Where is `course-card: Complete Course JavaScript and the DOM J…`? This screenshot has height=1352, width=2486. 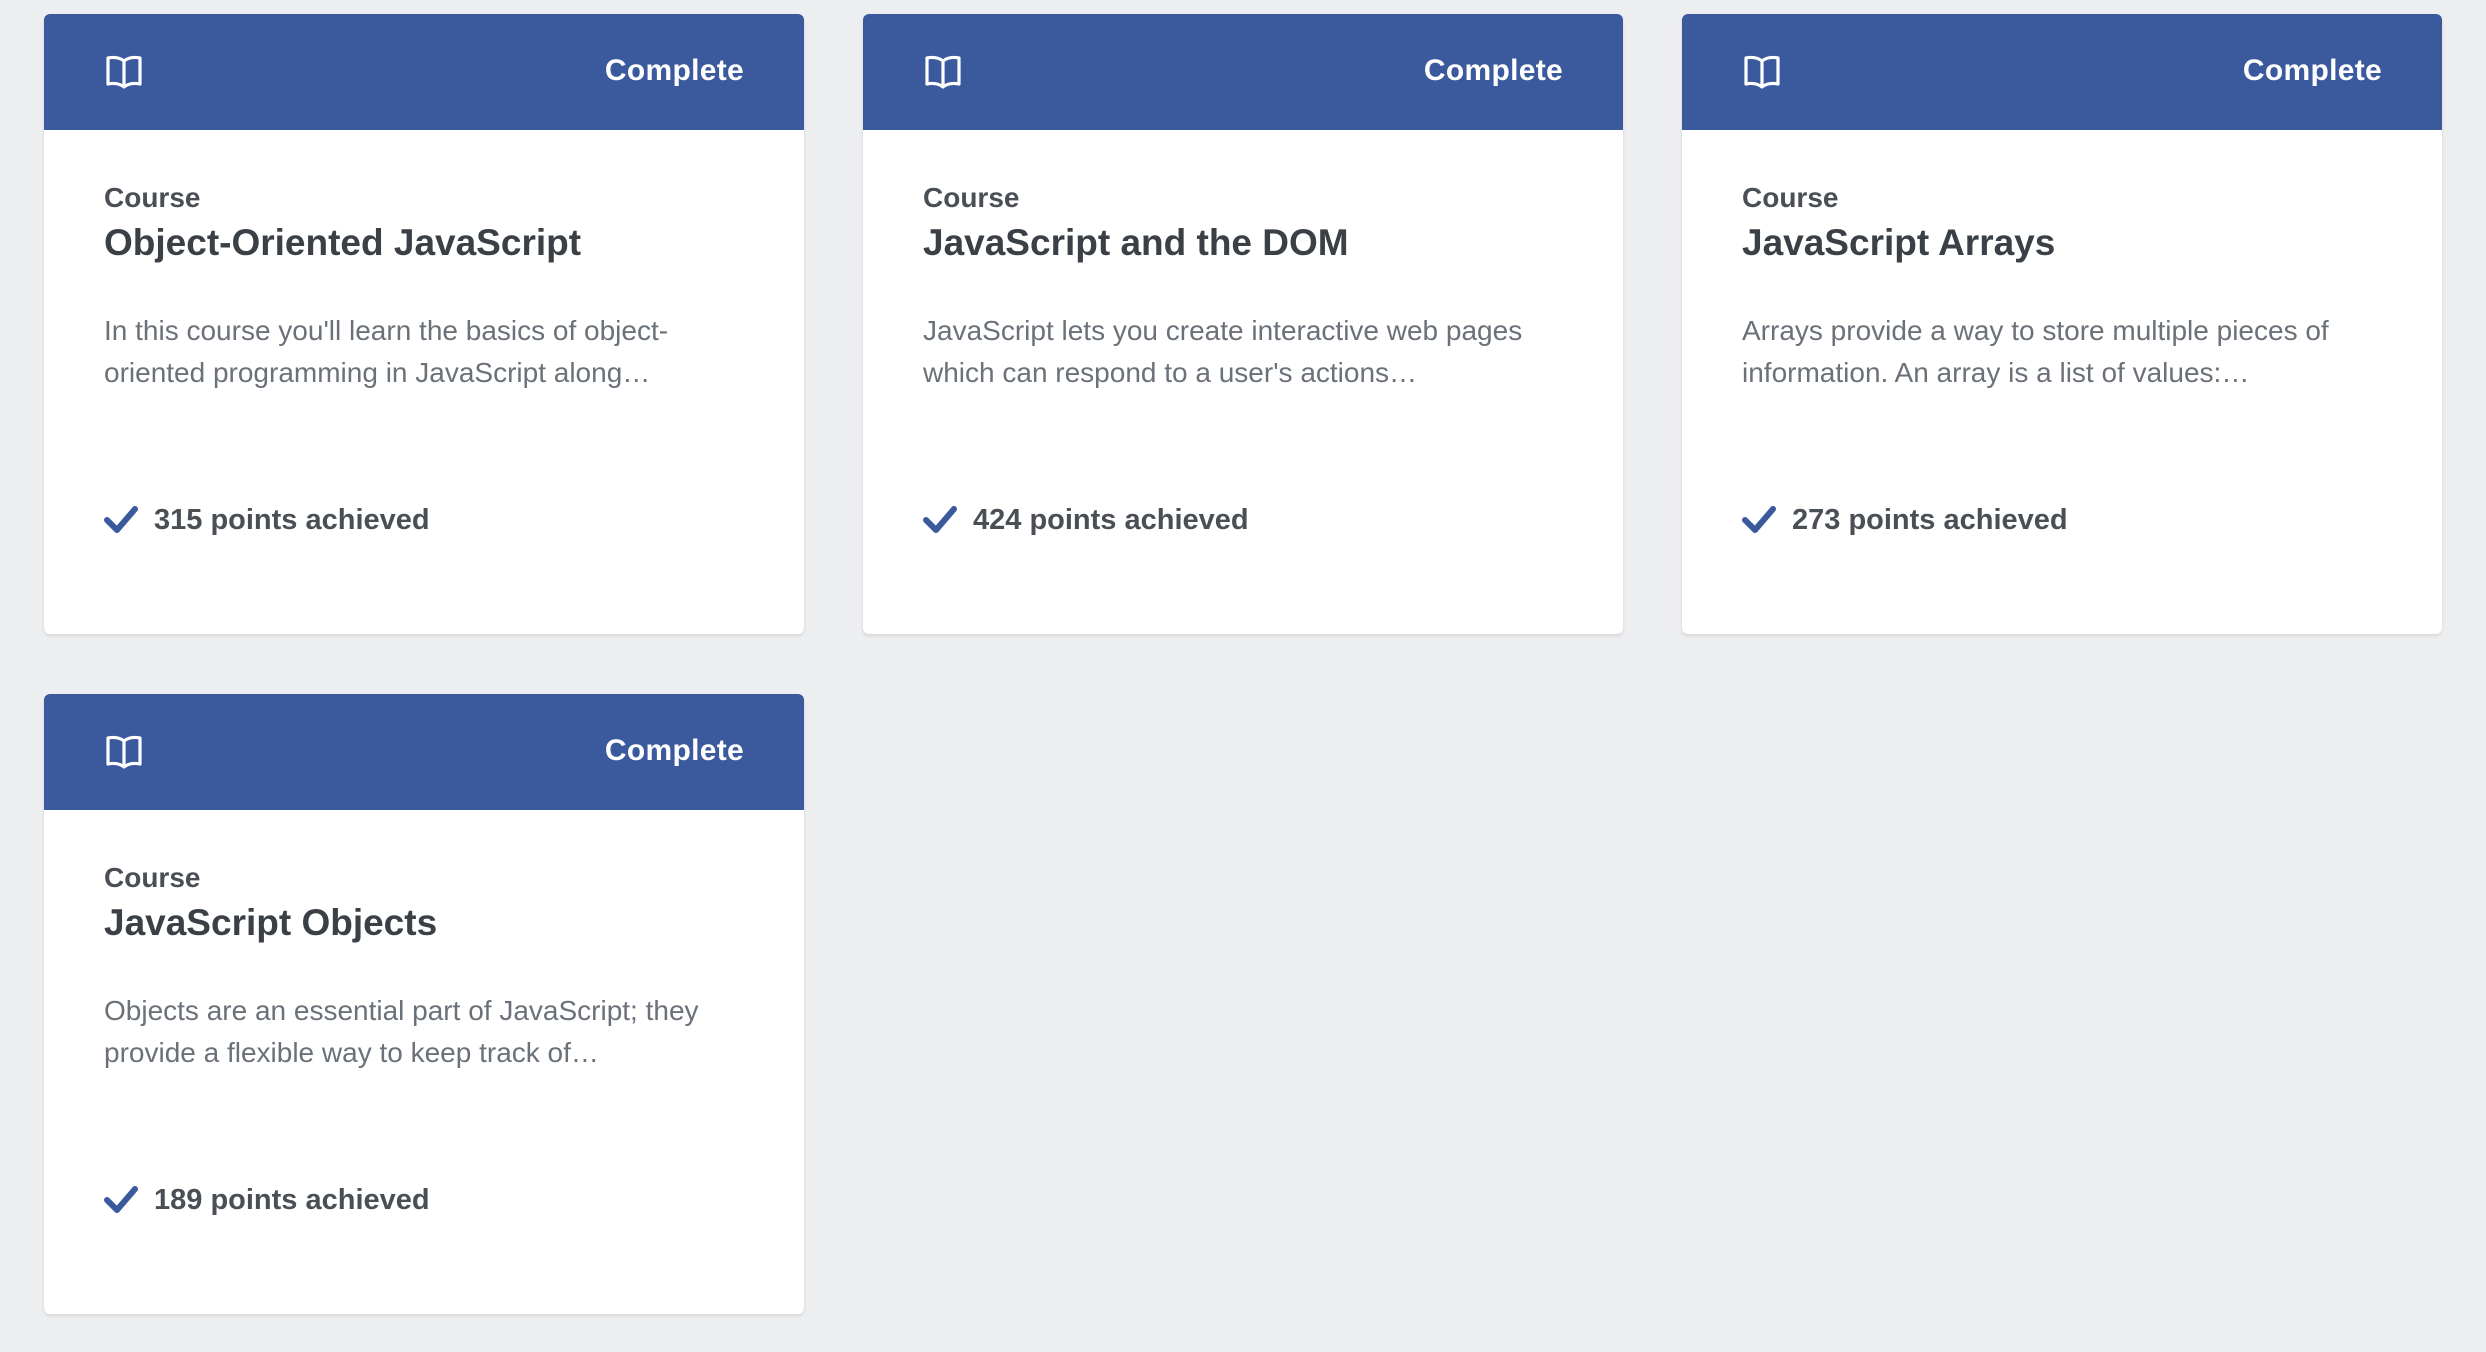 course-card: Complete Course JavaScript and the DOM J… is located at coordinates (1243, 324).